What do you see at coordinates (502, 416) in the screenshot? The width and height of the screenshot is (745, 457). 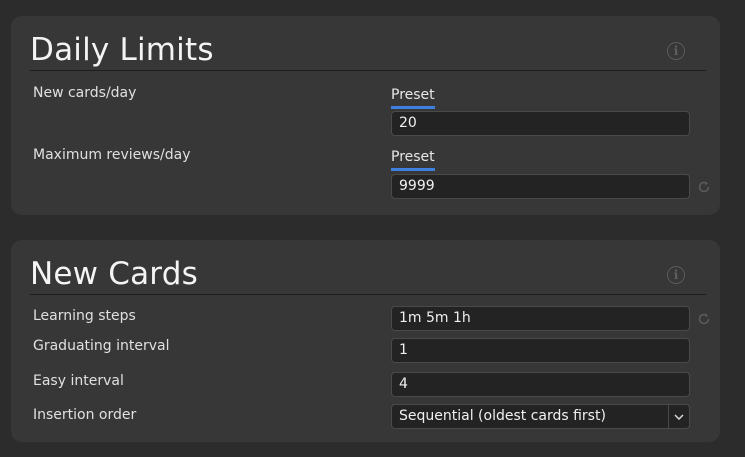 I see `insertion-order-value: Sequential (oldest cards first)` at bounding box center [502, 416].